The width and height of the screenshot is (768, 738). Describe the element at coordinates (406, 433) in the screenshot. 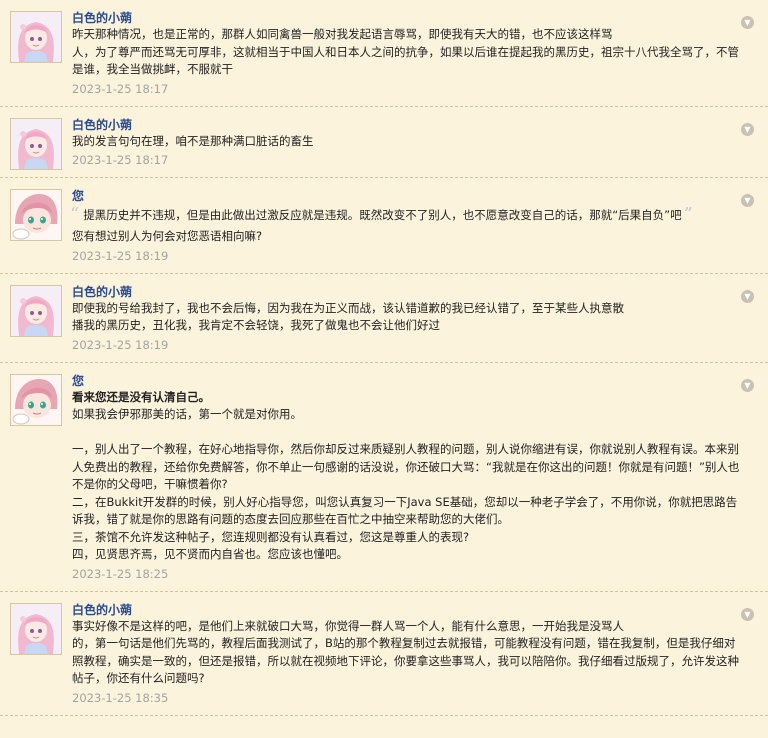

I see `post-line` at that location.